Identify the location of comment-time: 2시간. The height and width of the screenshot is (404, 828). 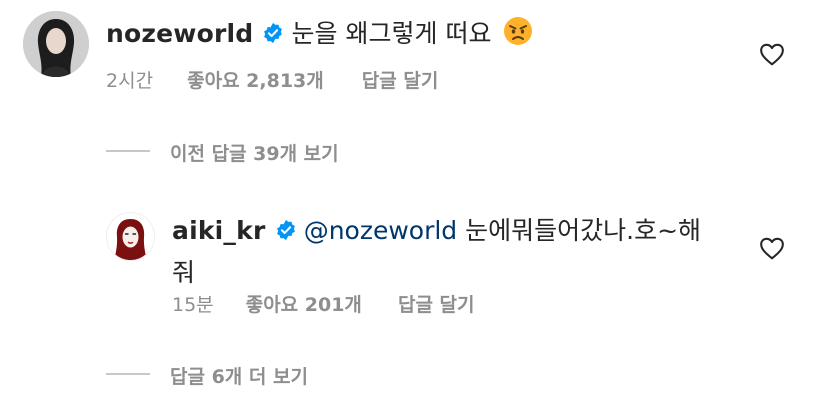
(130, 81).